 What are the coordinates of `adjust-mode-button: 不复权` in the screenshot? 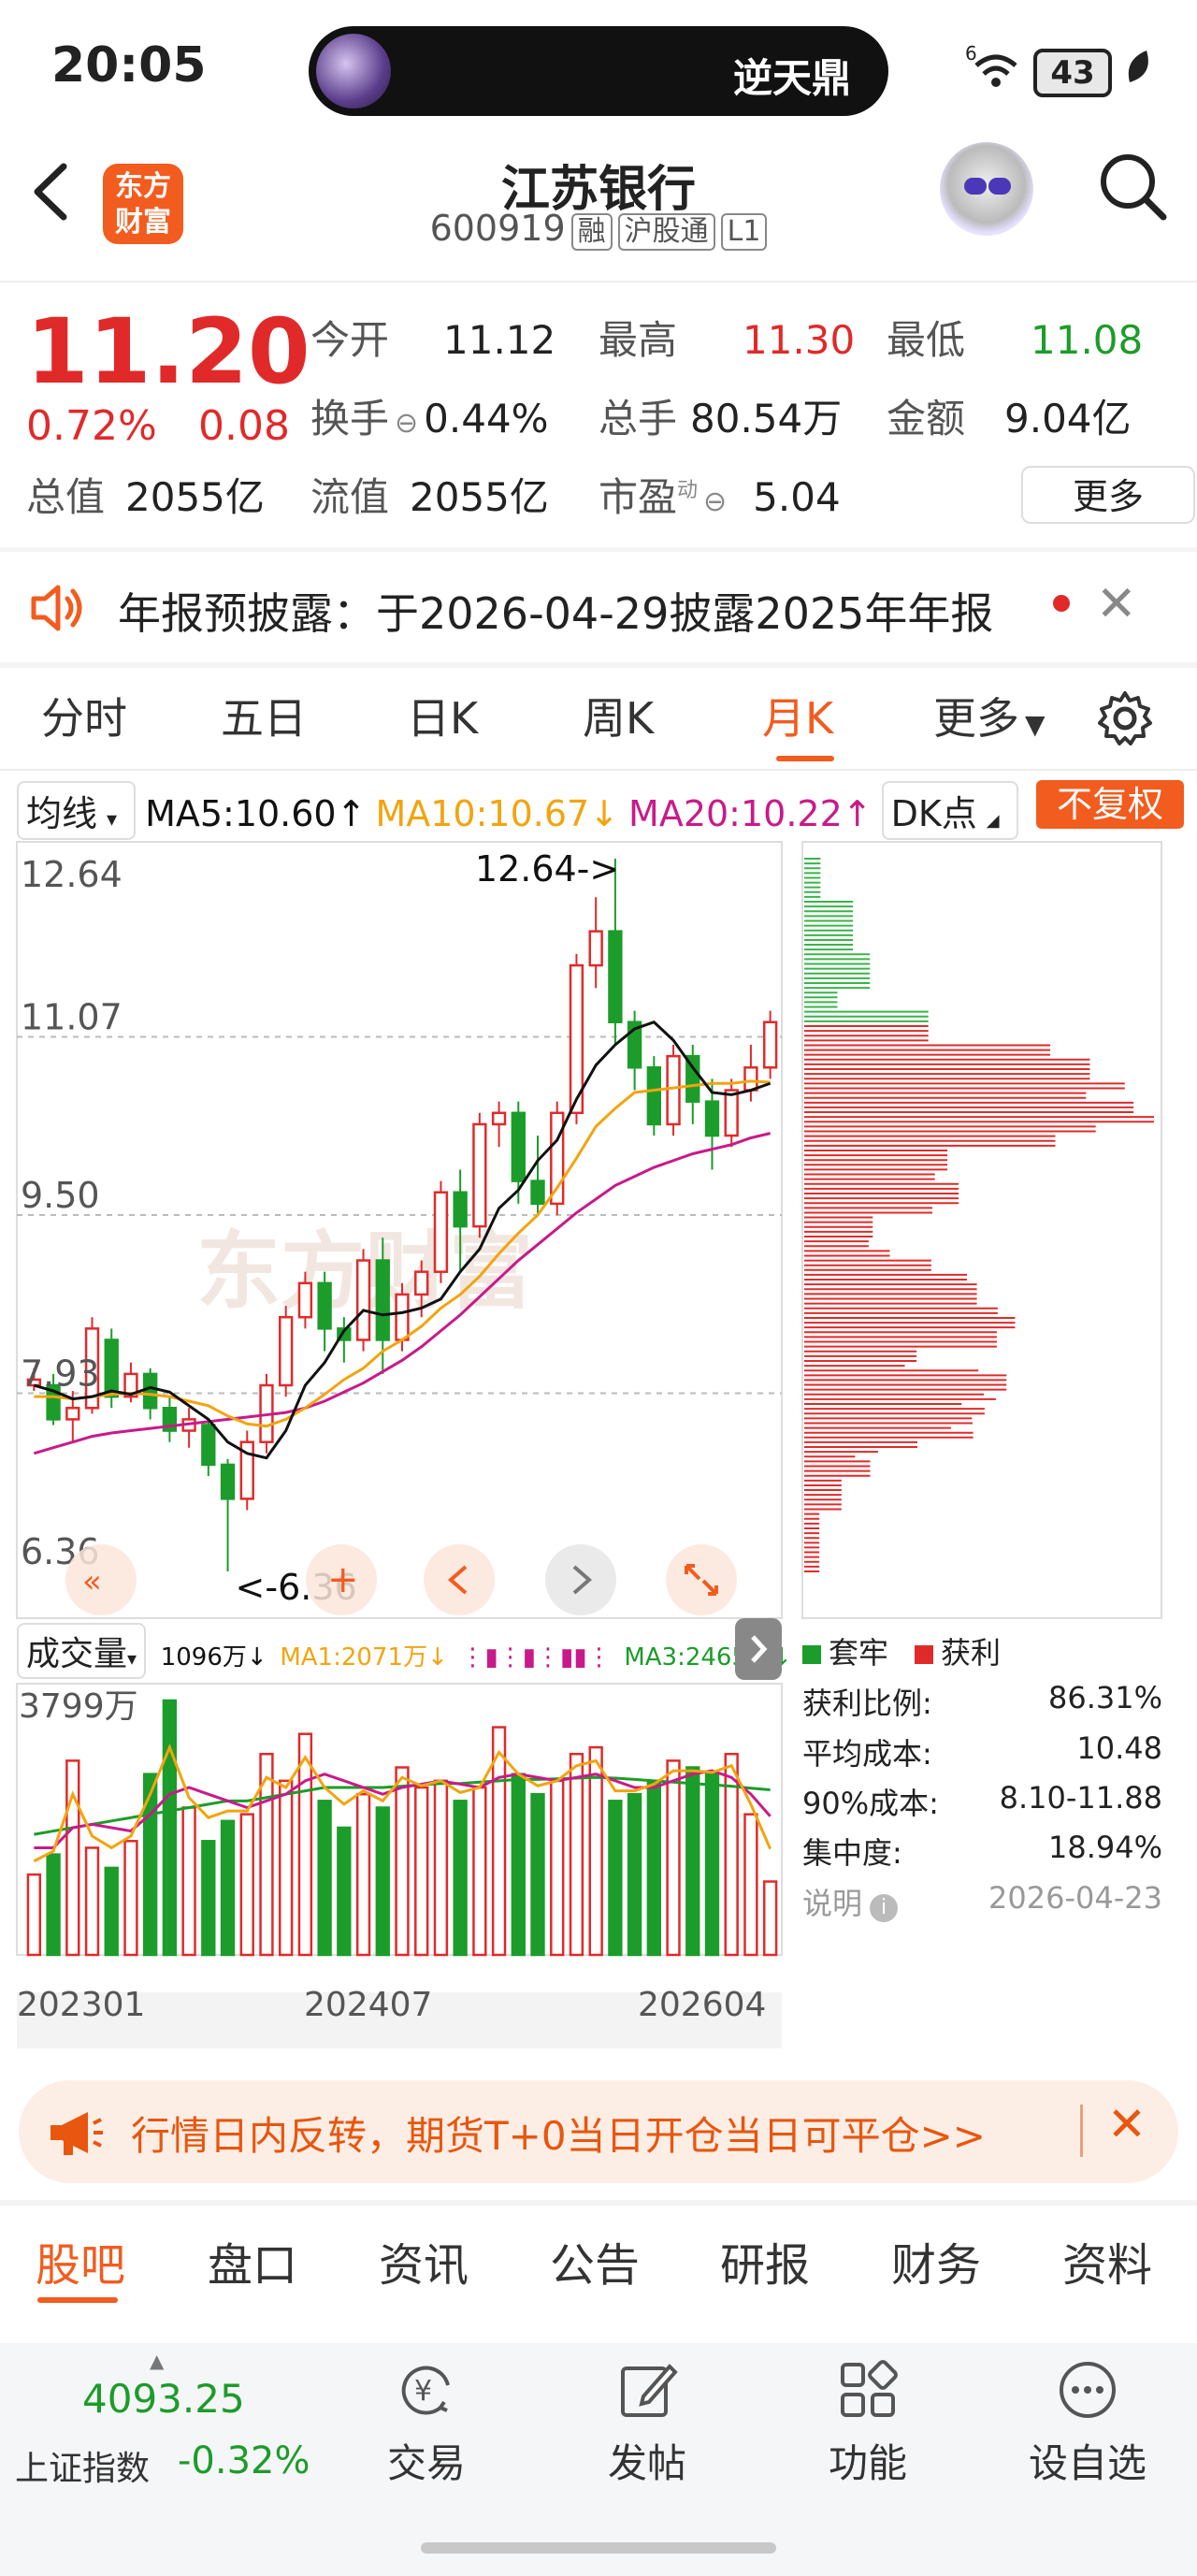 It's located at (1110, 805).